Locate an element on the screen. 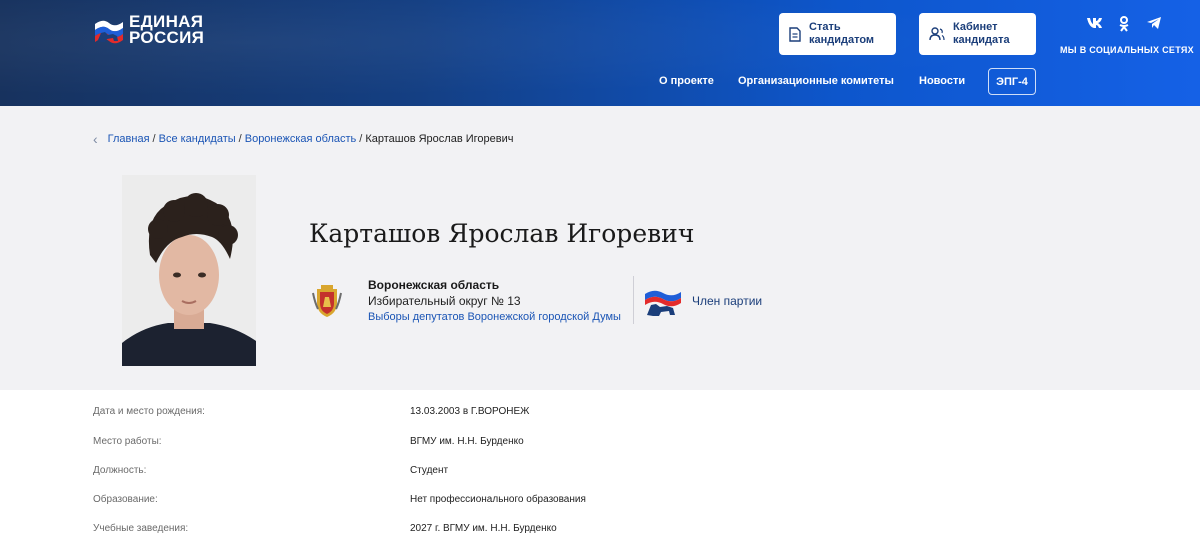  electoral-district: Избирательный округ № 13 is located at coordinates (444, 301).